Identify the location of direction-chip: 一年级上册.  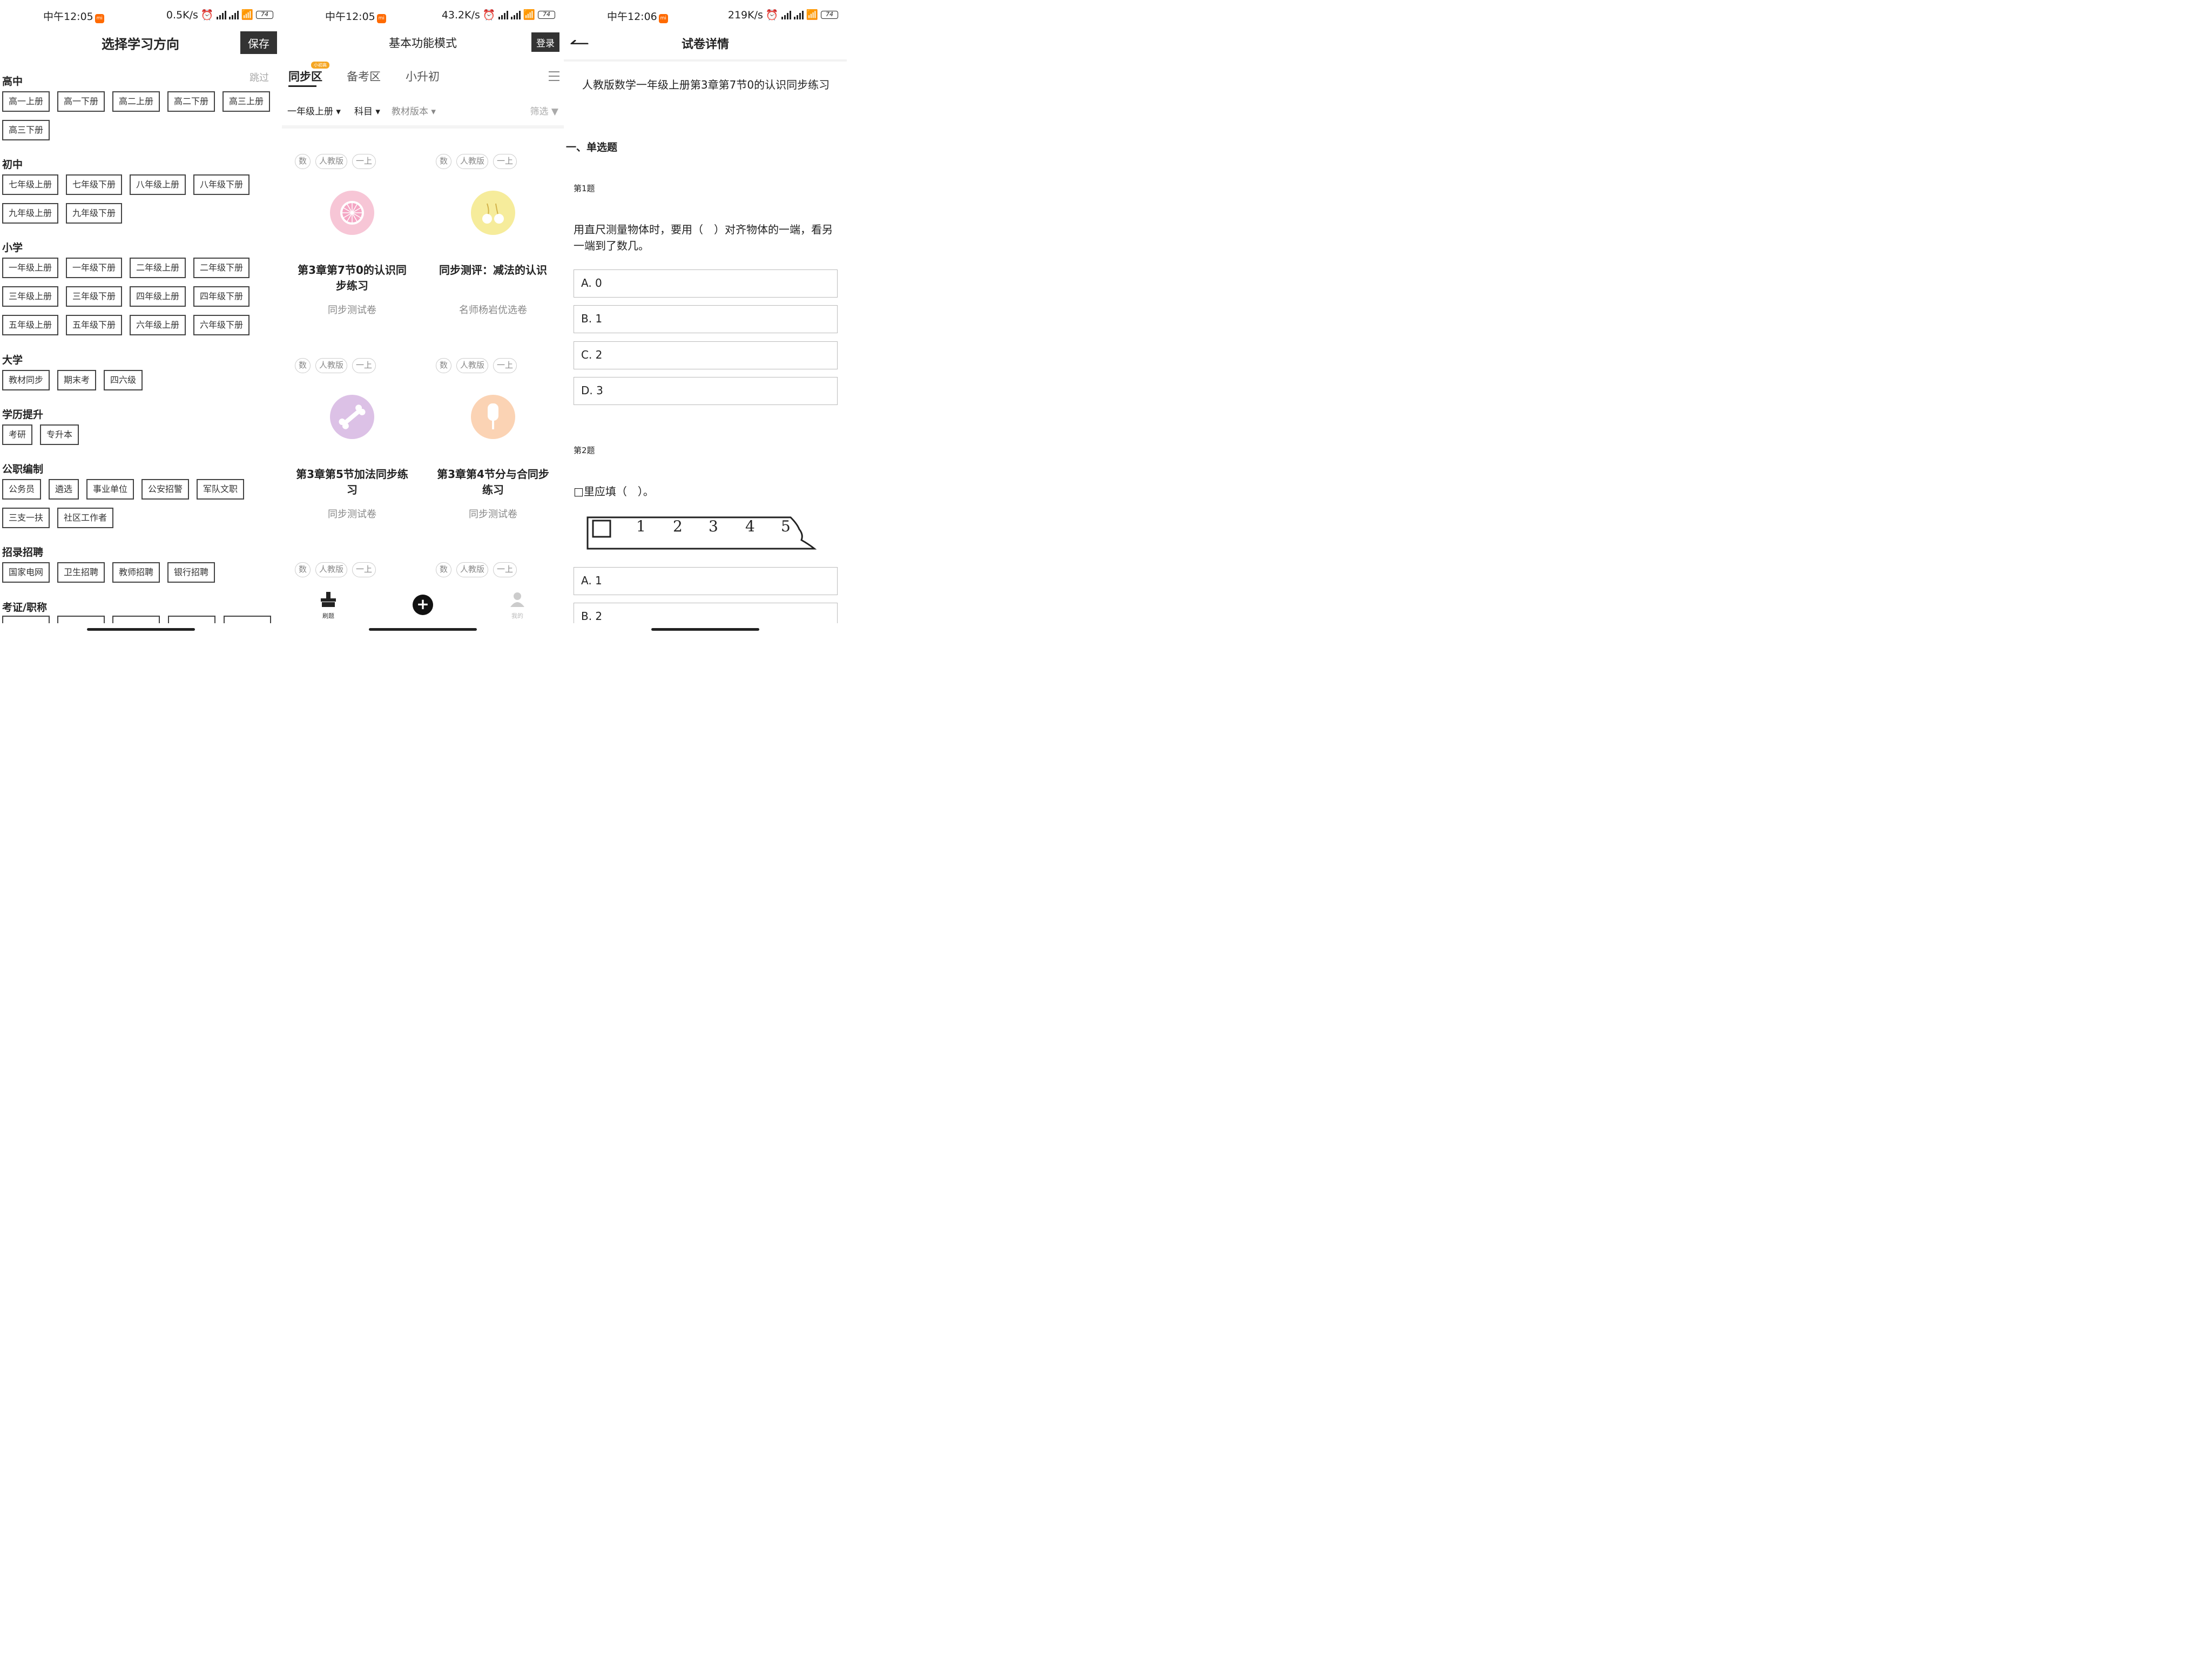
(30, 268).